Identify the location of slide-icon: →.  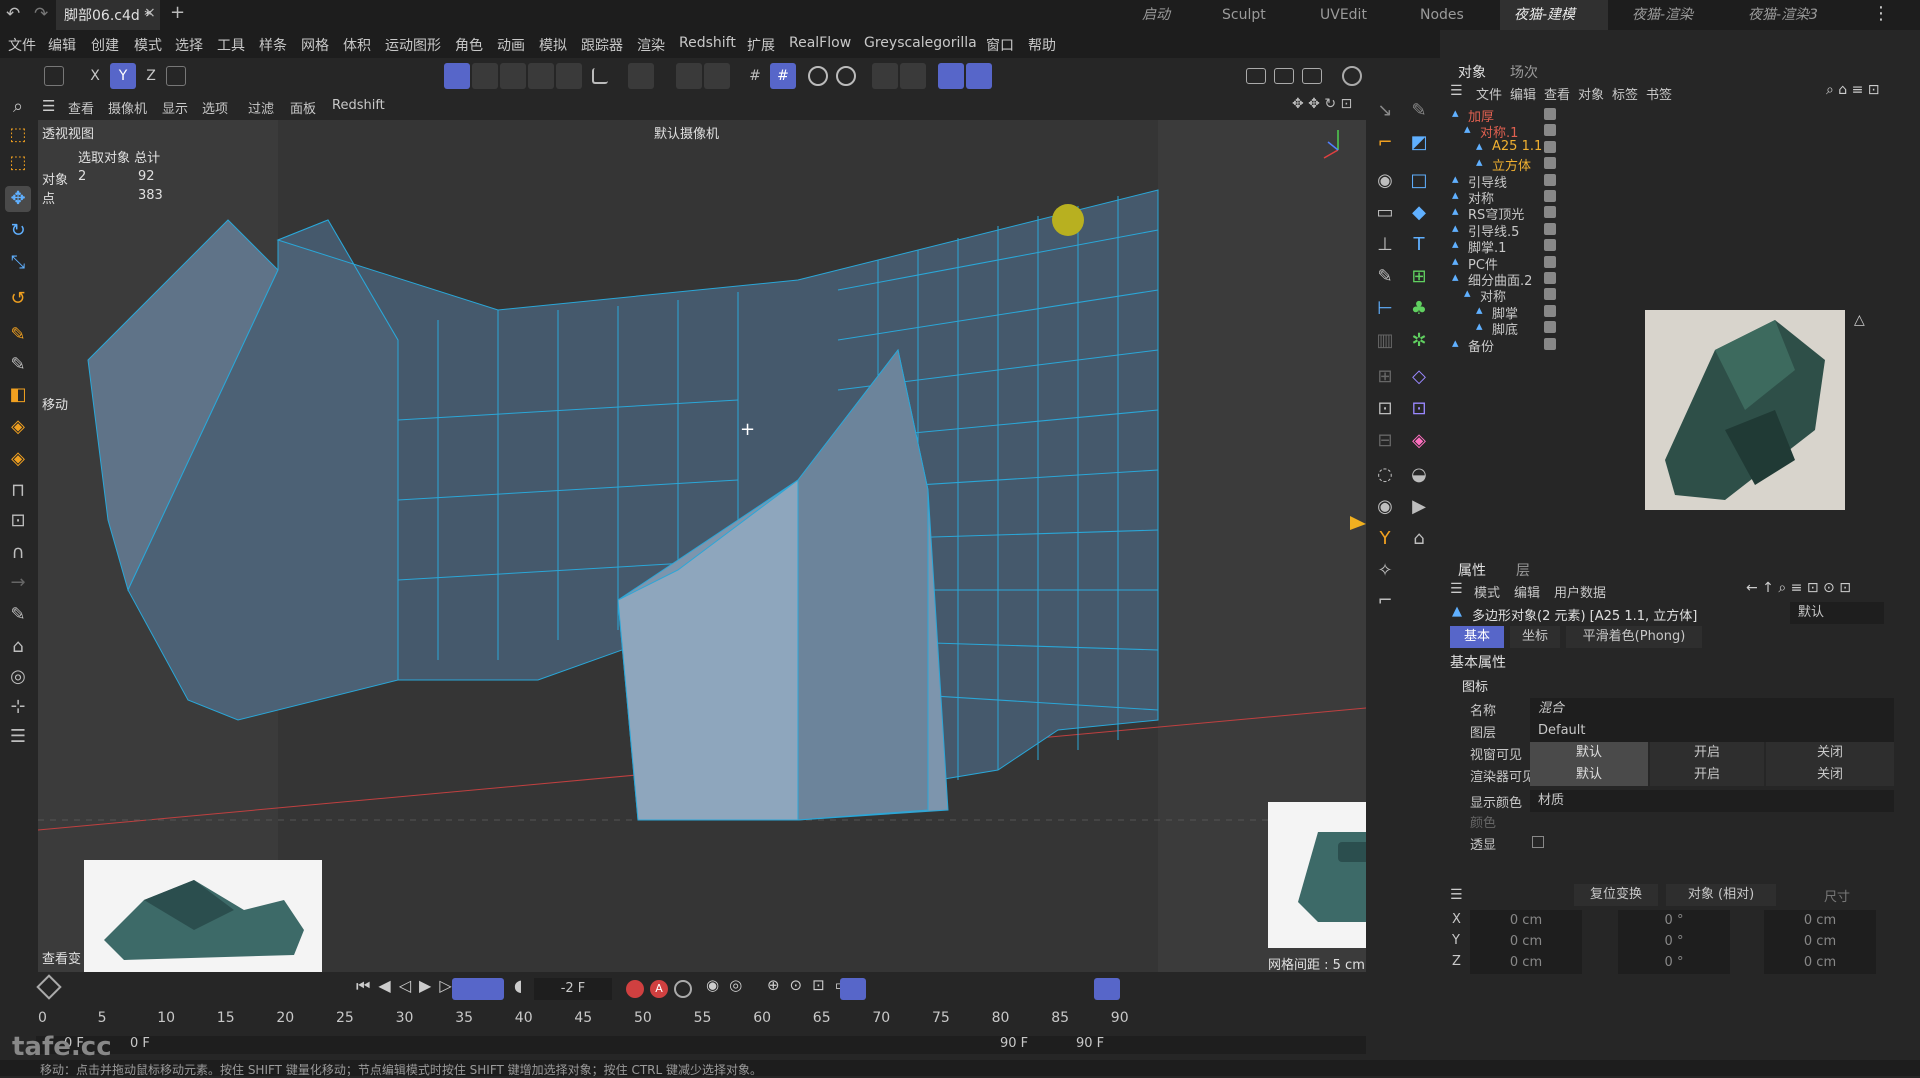
(18, 583).